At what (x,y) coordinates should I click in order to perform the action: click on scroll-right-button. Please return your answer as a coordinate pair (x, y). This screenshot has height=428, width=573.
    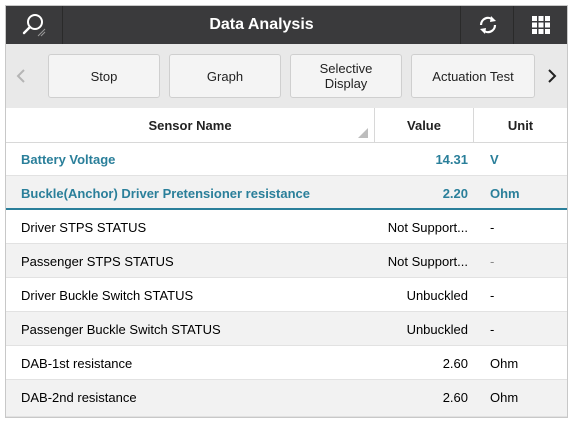
    Looking at the image, I should click on (552, 76).